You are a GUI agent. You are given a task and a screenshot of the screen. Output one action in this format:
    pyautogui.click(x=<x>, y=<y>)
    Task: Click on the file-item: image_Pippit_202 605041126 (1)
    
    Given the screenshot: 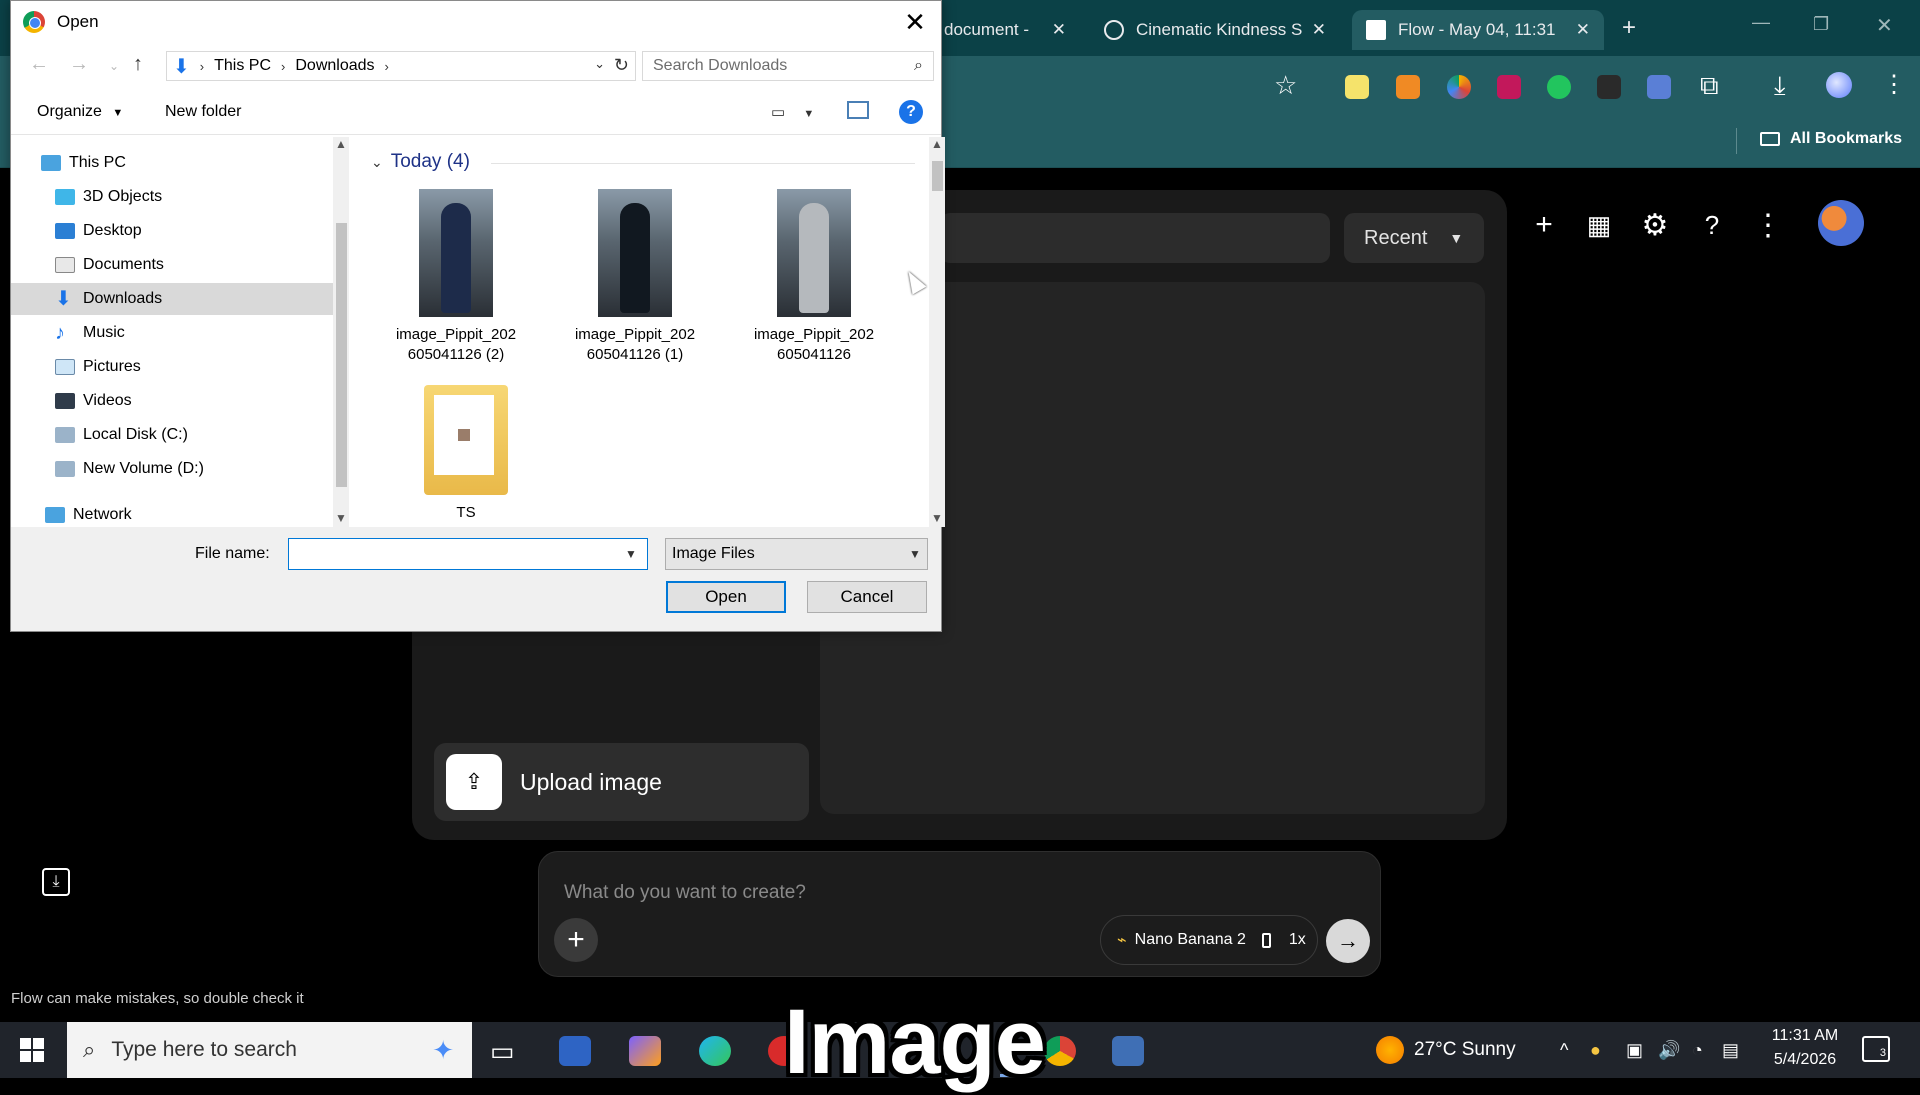 What is the action you would take?
    pyautogui.click(x=635, y=277)
    